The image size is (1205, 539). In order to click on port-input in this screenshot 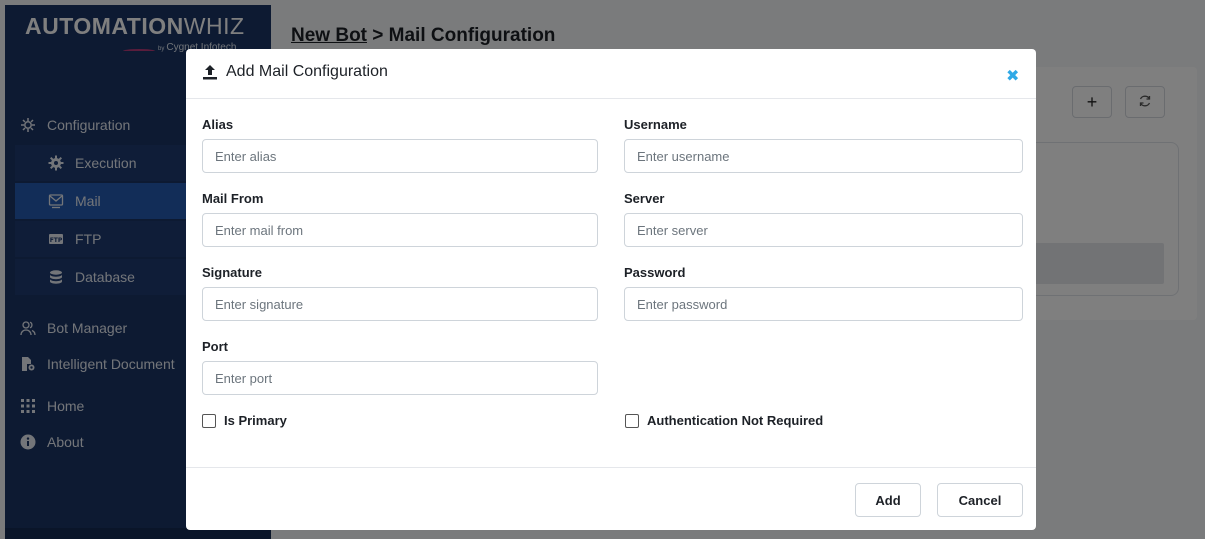, I will do `click(400, 378)`.